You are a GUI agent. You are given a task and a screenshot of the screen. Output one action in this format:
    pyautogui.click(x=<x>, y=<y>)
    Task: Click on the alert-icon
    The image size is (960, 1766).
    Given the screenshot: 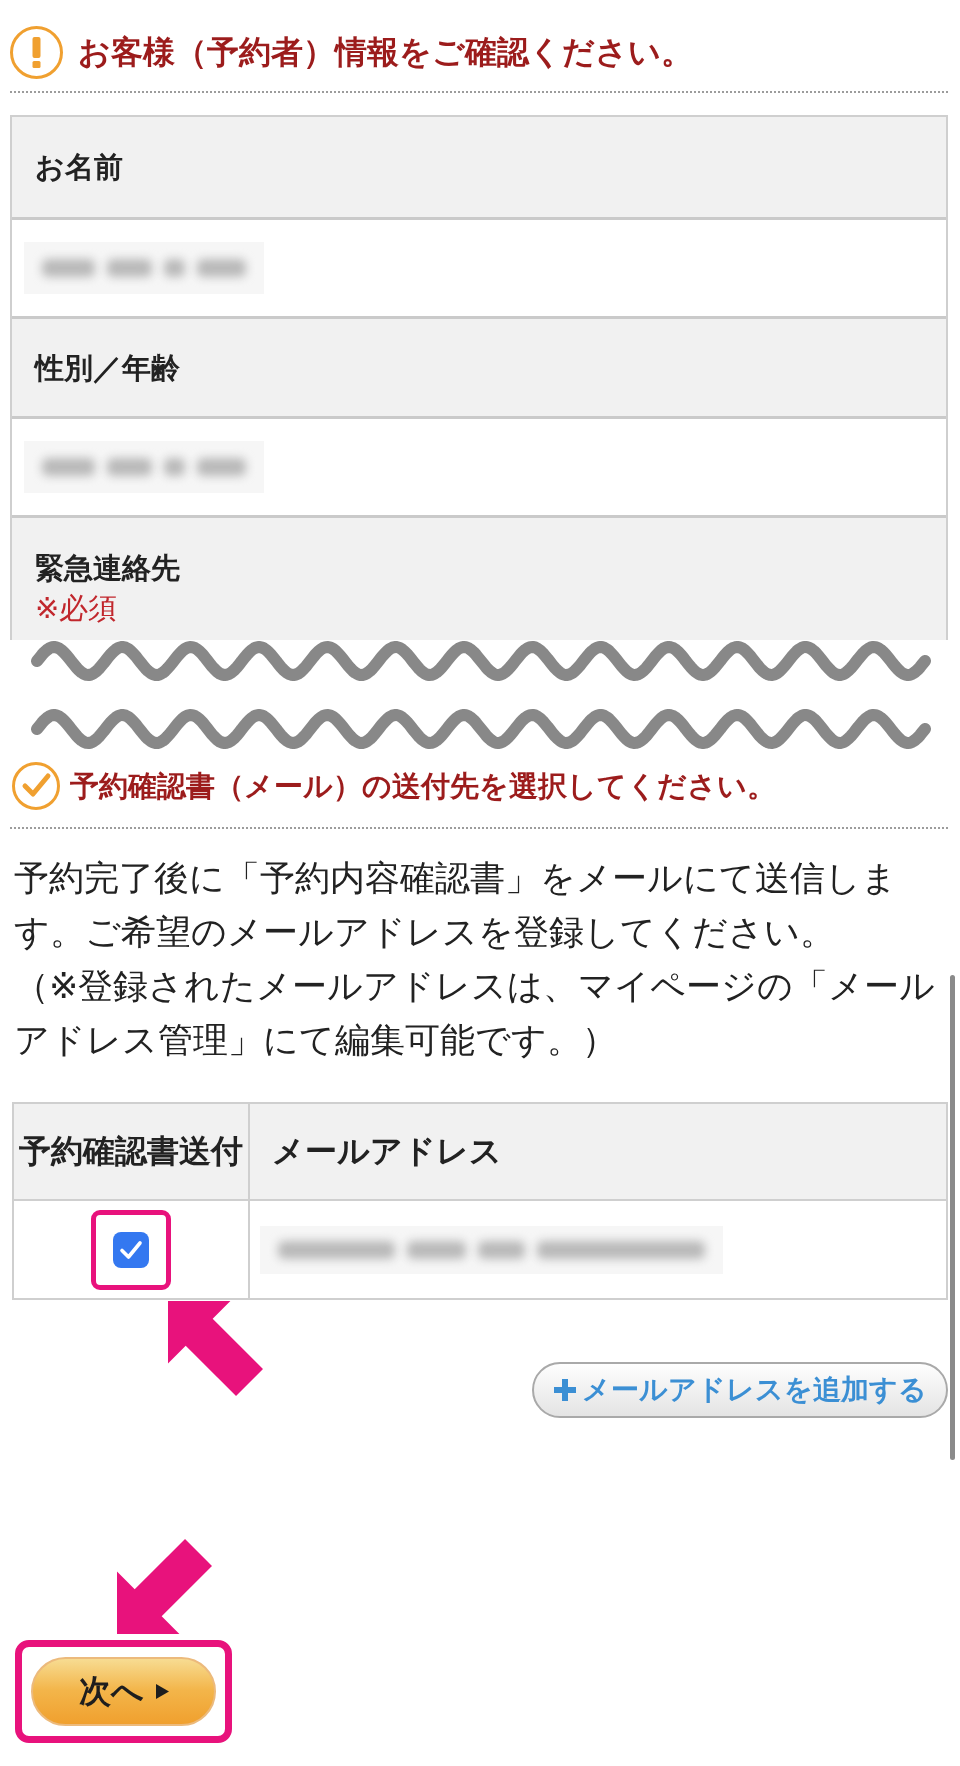 What is the action you would take?
    pyautogui.click(x=36, y=52)
    